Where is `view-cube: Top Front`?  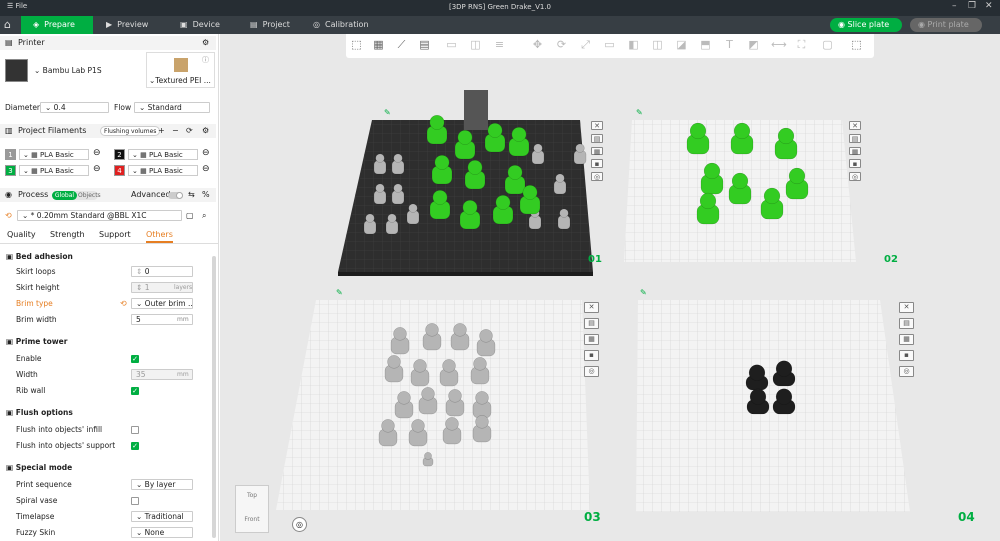
view-cube: Top Front is located at coordinates (252, 509).